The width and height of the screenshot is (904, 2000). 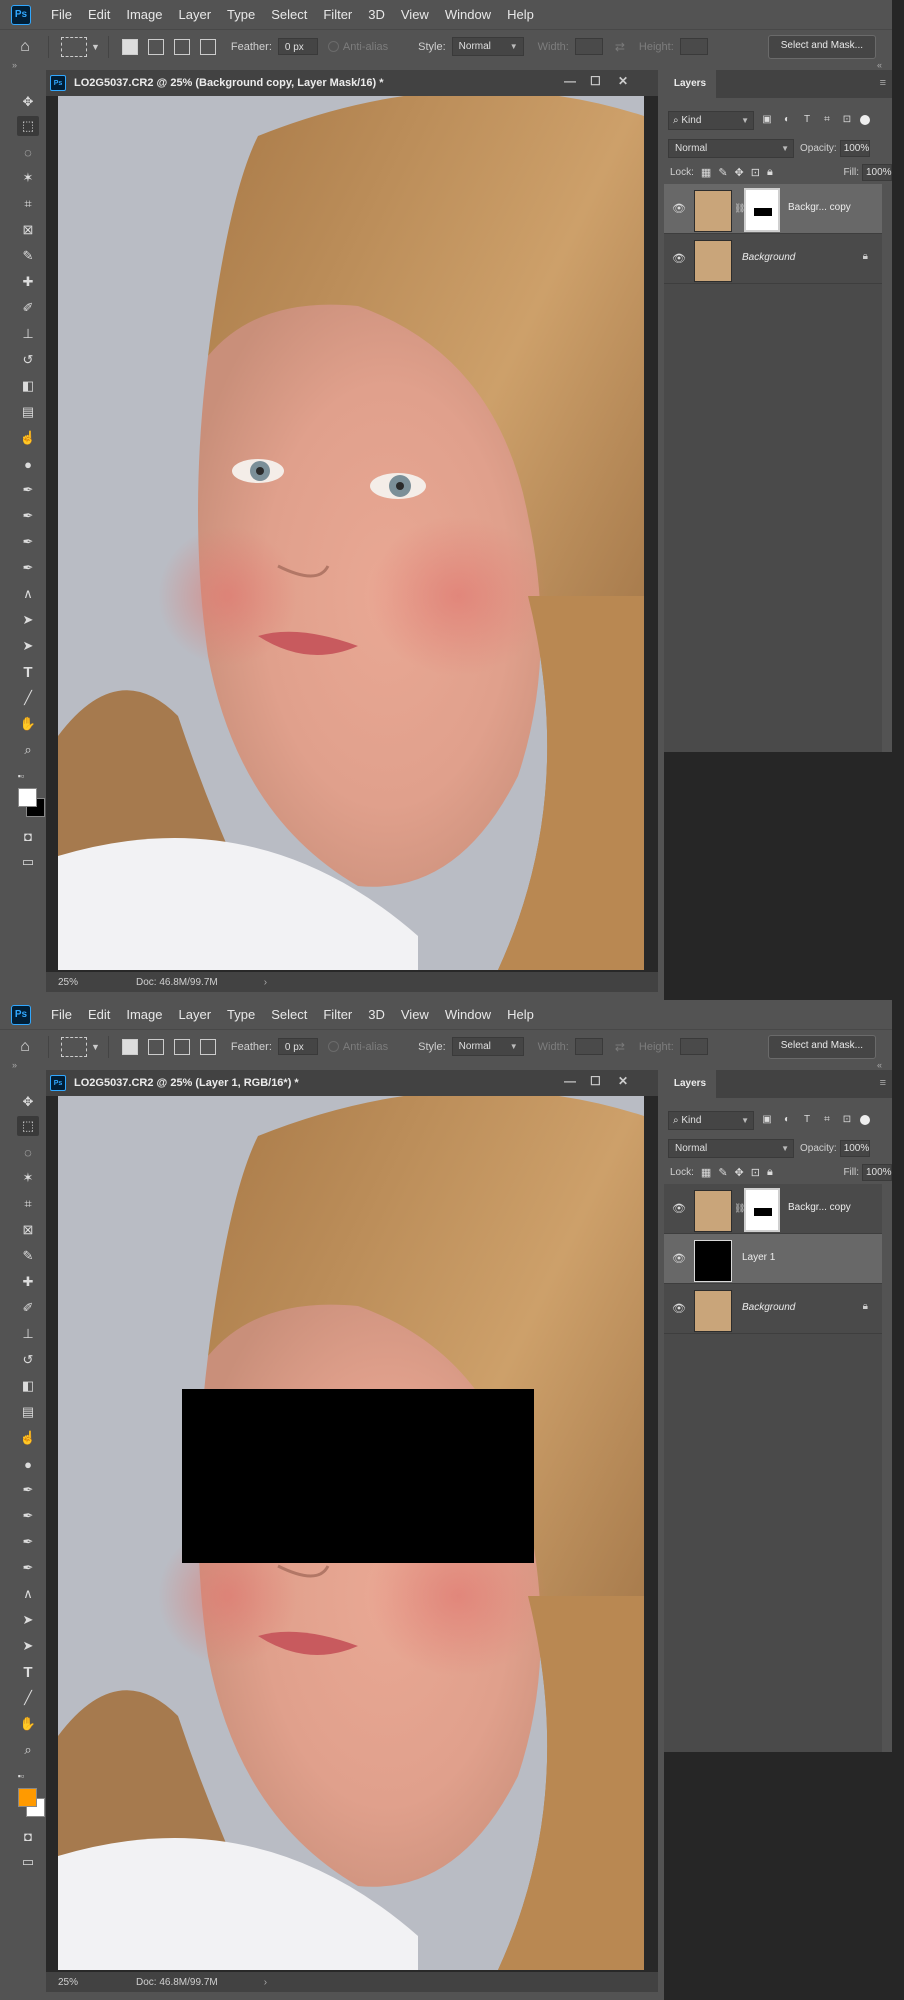 I want to click on chevron-right-icon: ›, so click(x=265, y=982).